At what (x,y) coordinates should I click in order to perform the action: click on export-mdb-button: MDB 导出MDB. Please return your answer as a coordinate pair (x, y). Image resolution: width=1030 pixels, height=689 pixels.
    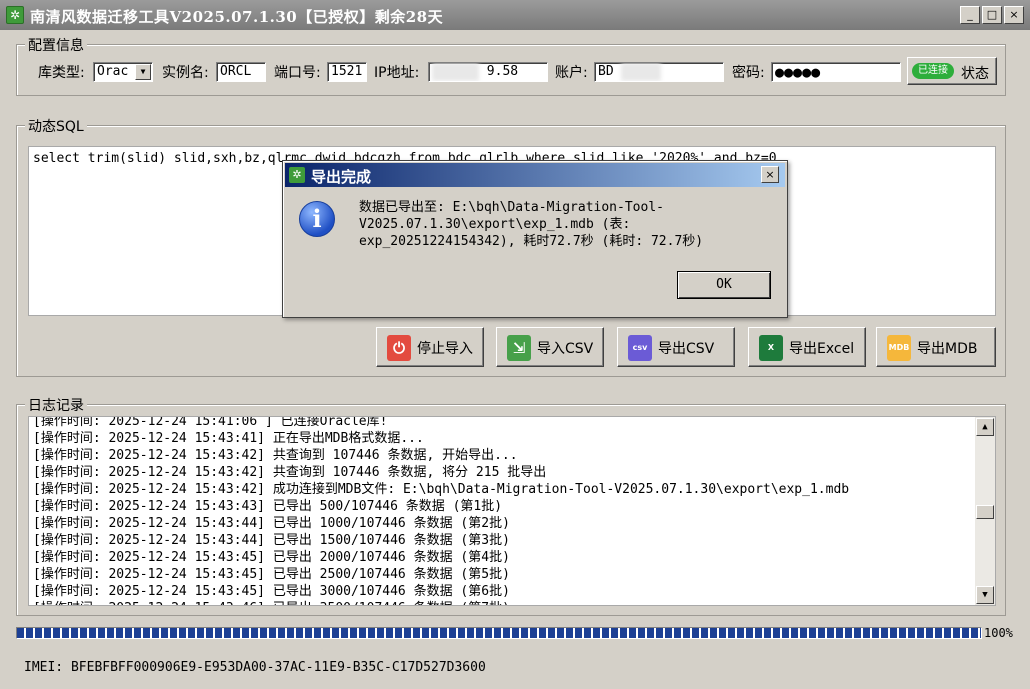
    Looking at the image, I should click on (936, 347).